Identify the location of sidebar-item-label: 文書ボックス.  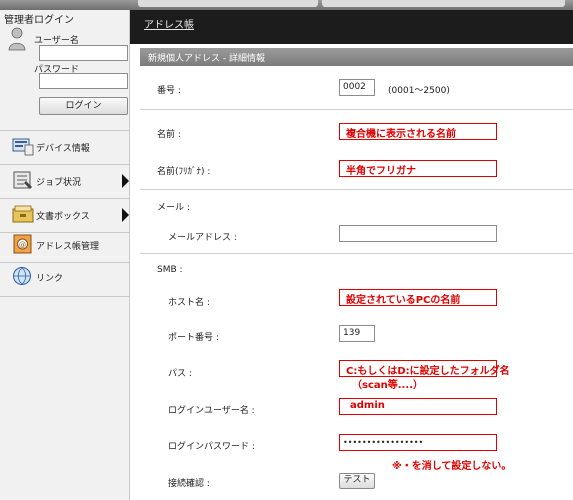
(63, 217).